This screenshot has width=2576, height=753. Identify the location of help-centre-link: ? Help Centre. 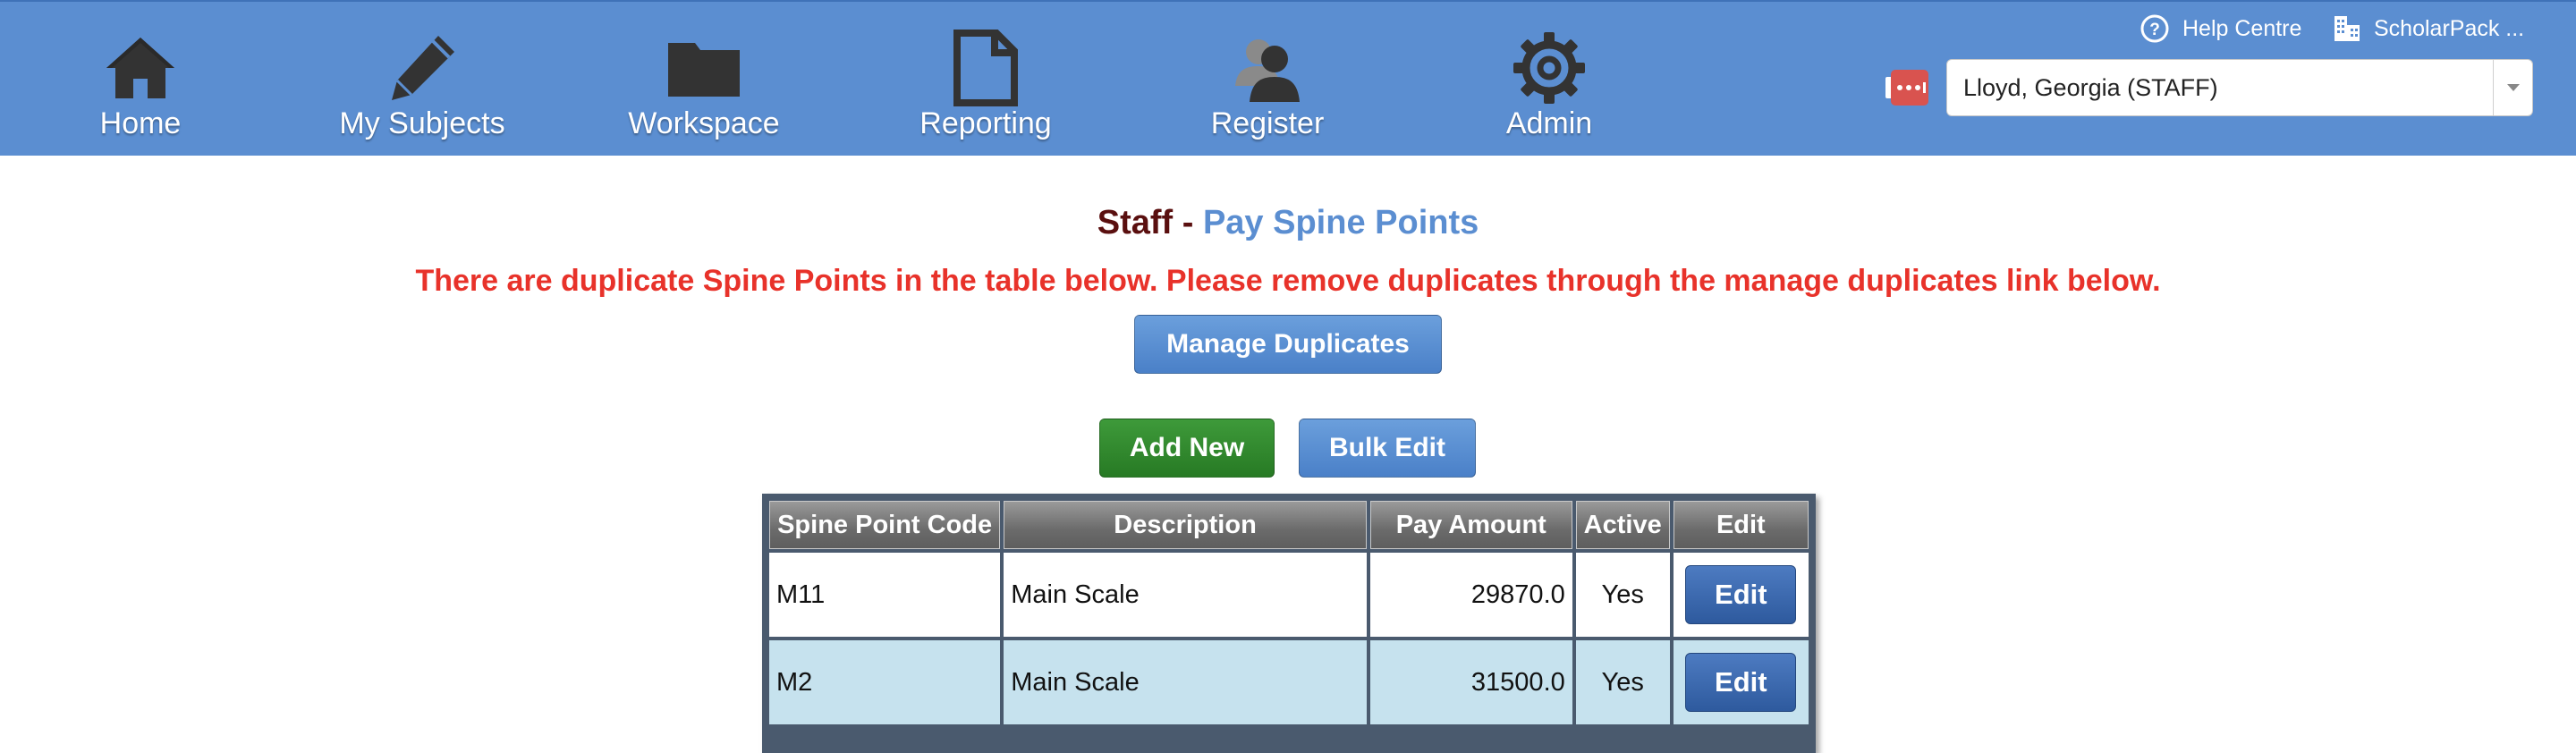
(2220, 28).